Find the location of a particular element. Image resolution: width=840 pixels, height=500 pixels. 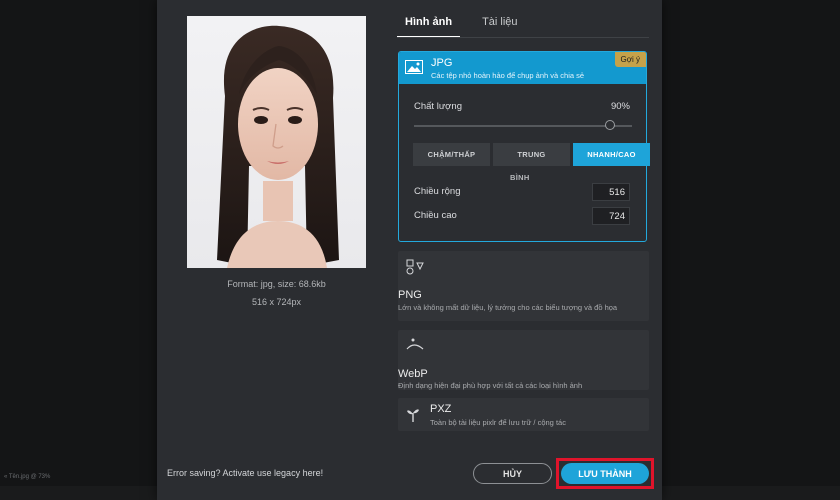

height-label: Chiều cao is located at coordinates (435, 215).